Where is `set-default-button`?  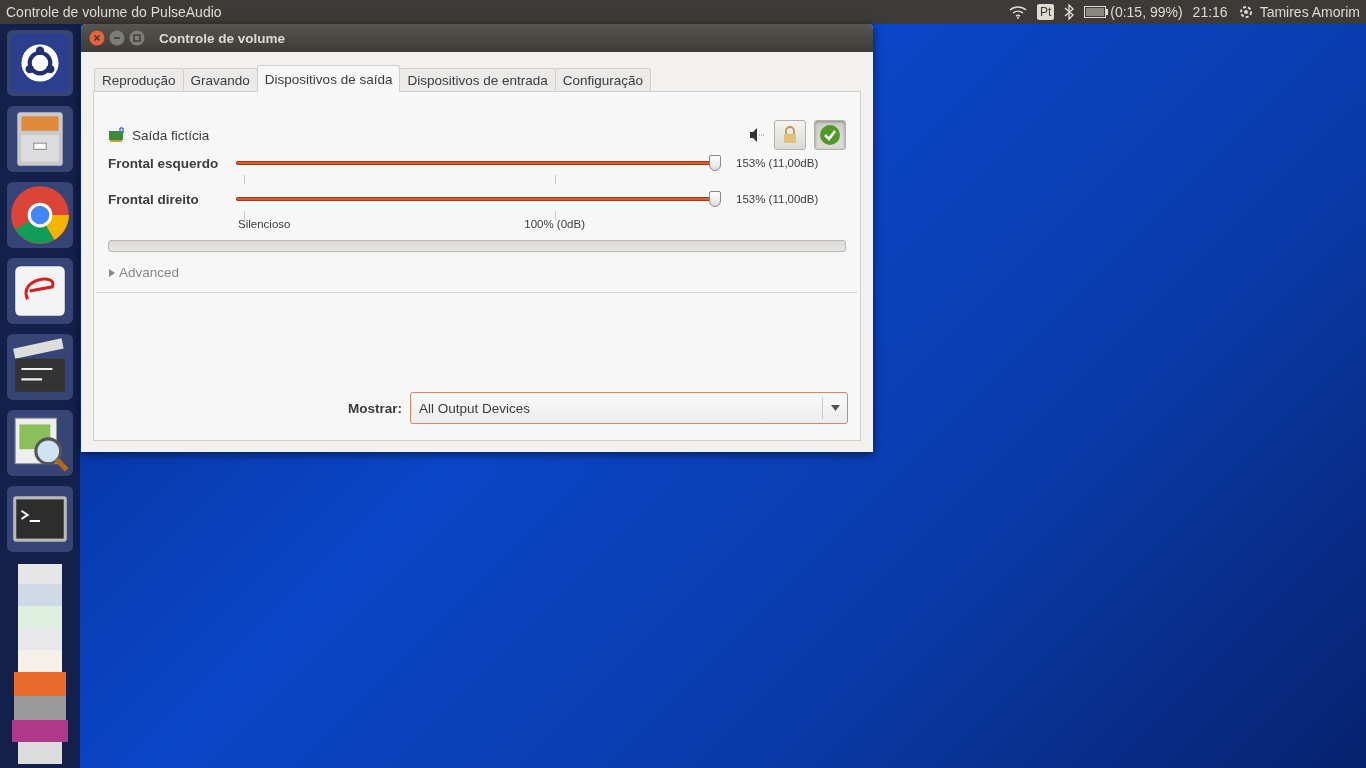 set-default-button is located at coordinates (830, 135).